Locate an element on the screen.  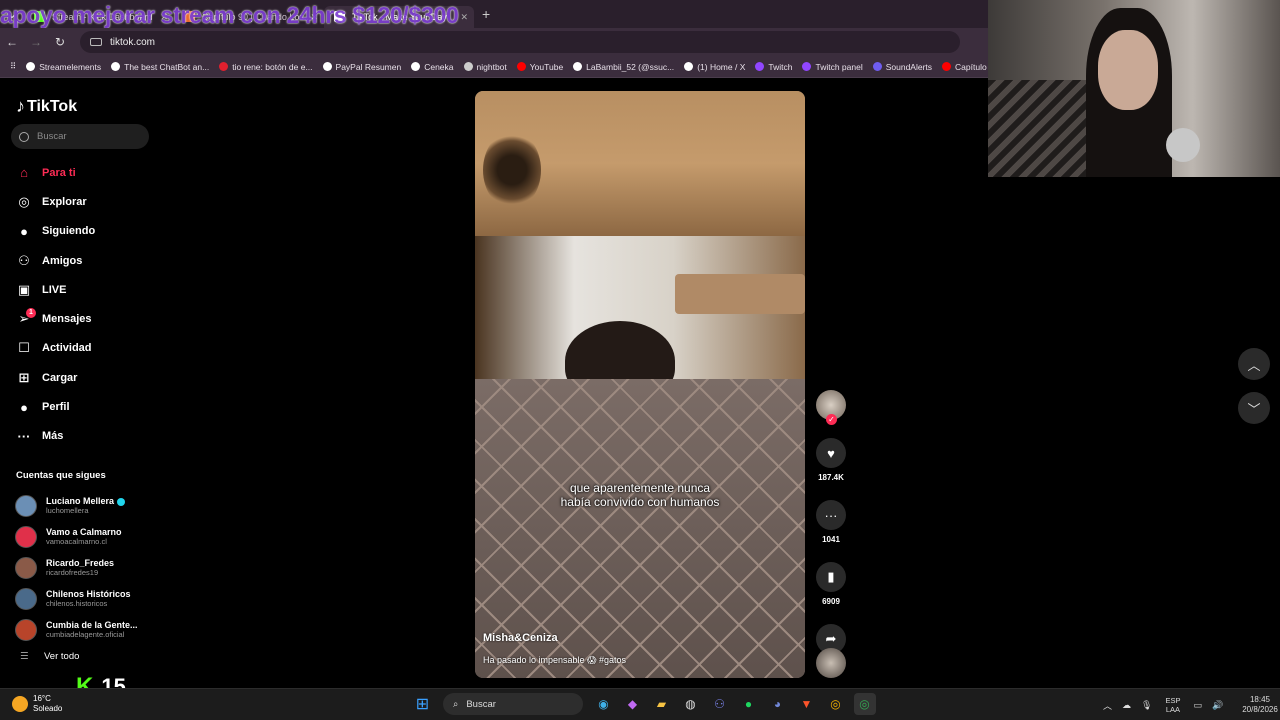
following-item: Luciano Mellera luchomellera is located at coordinates (95, 505).